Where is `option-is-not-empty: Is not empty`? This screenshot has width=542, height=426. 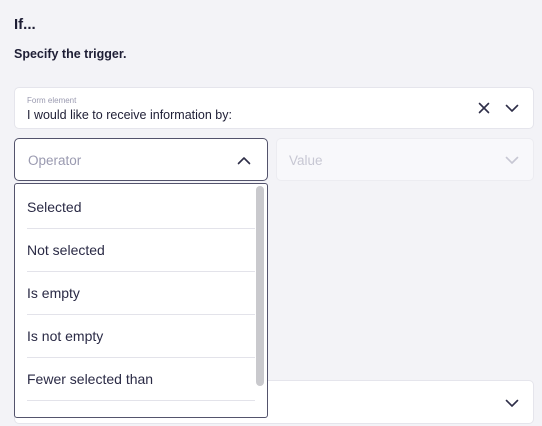
option-is-not-empty: Is not empty is located at coordinates (141, 336).